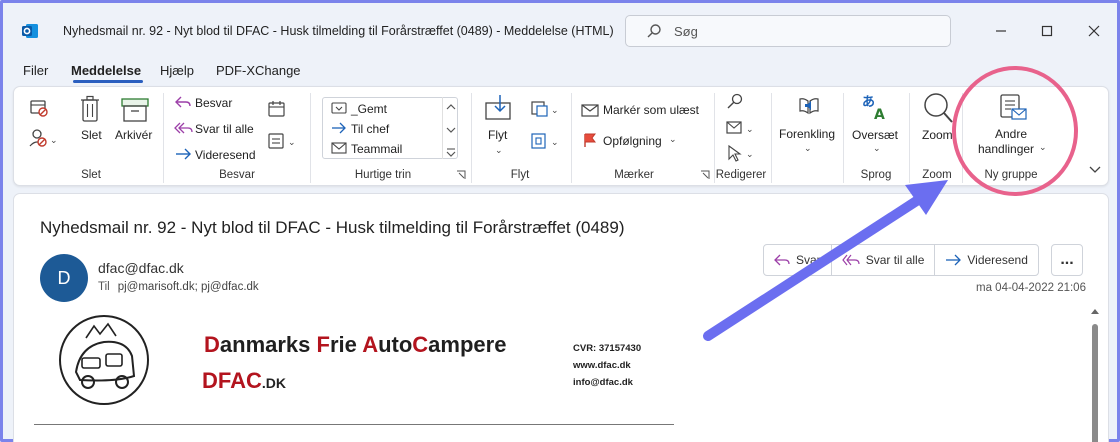 This screenshot has height=442, width=1120. I want to click on rules-icon: ⌄, so click(545, 109).